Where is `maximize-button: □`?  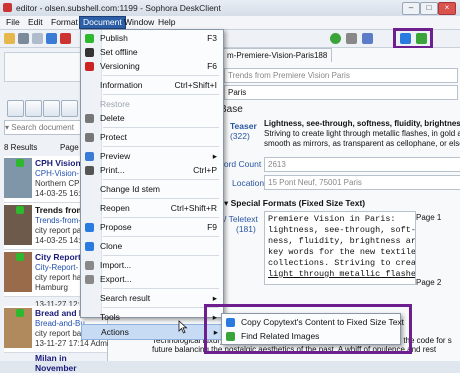 maximize-button: □ is located at coordinates (429, 8).